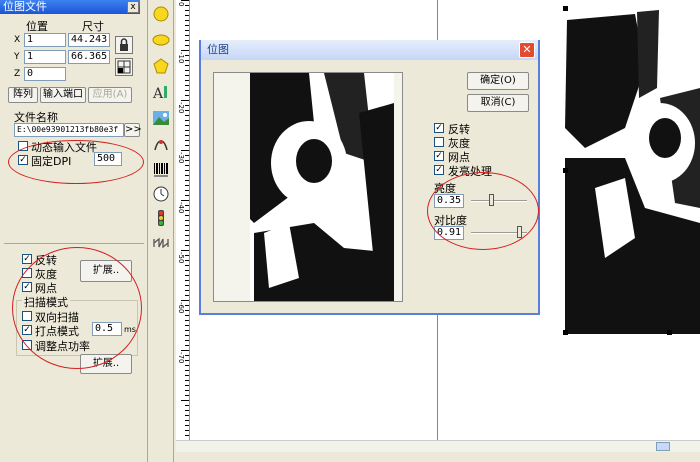 The image size is (700, 462). I want to click on z-label: Z, so click(17, 74).